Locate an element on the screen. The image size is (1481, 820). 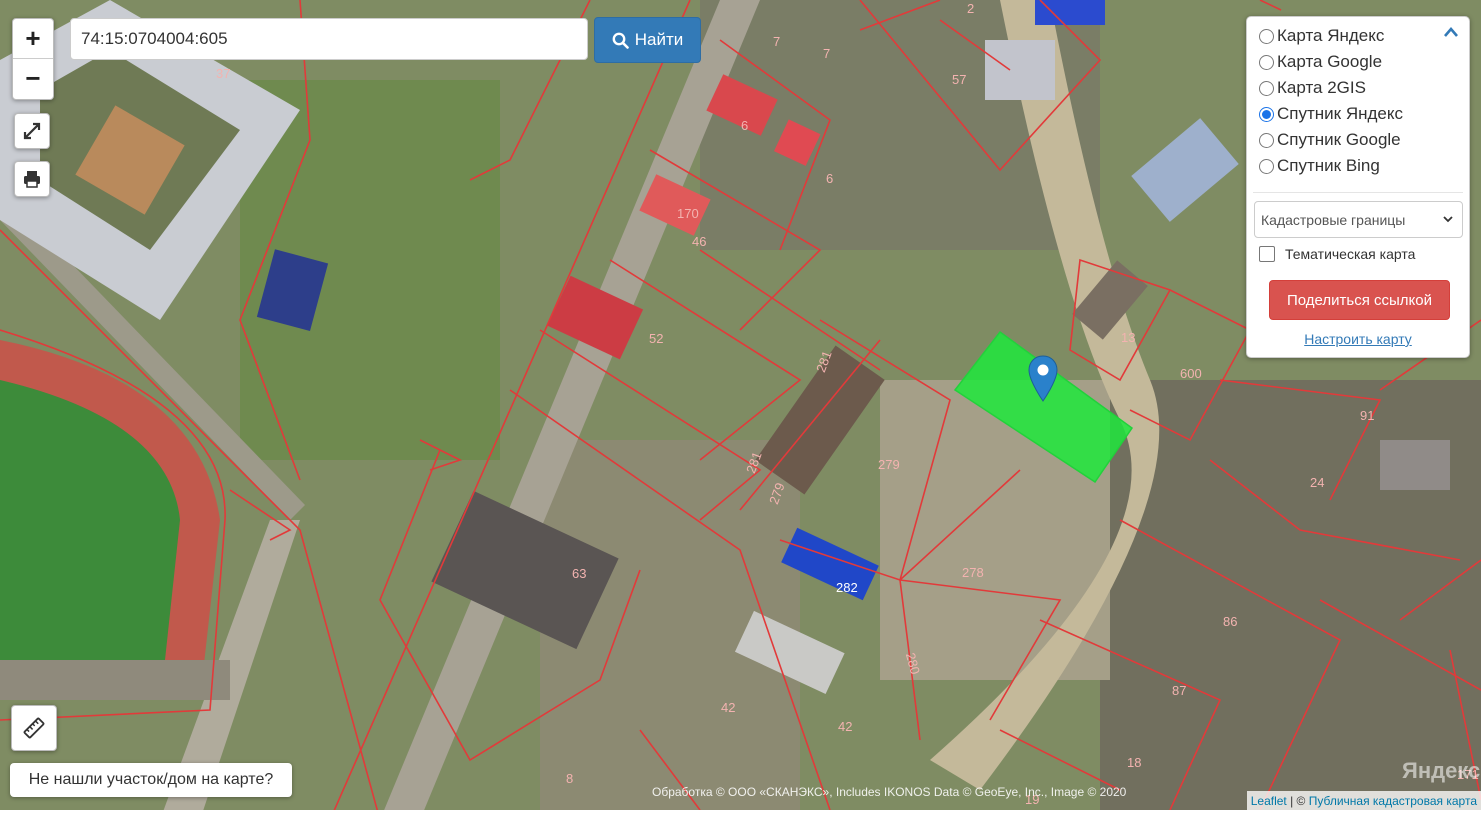
layer-option-2gis-map: Карта 2GIS is located at coordinates (1312, 88).